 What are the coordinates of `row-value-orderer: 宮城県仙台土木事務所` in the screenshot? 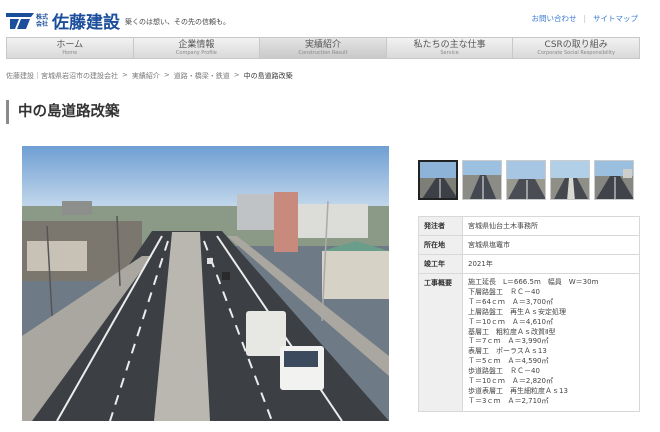 It's located at (551, 226).